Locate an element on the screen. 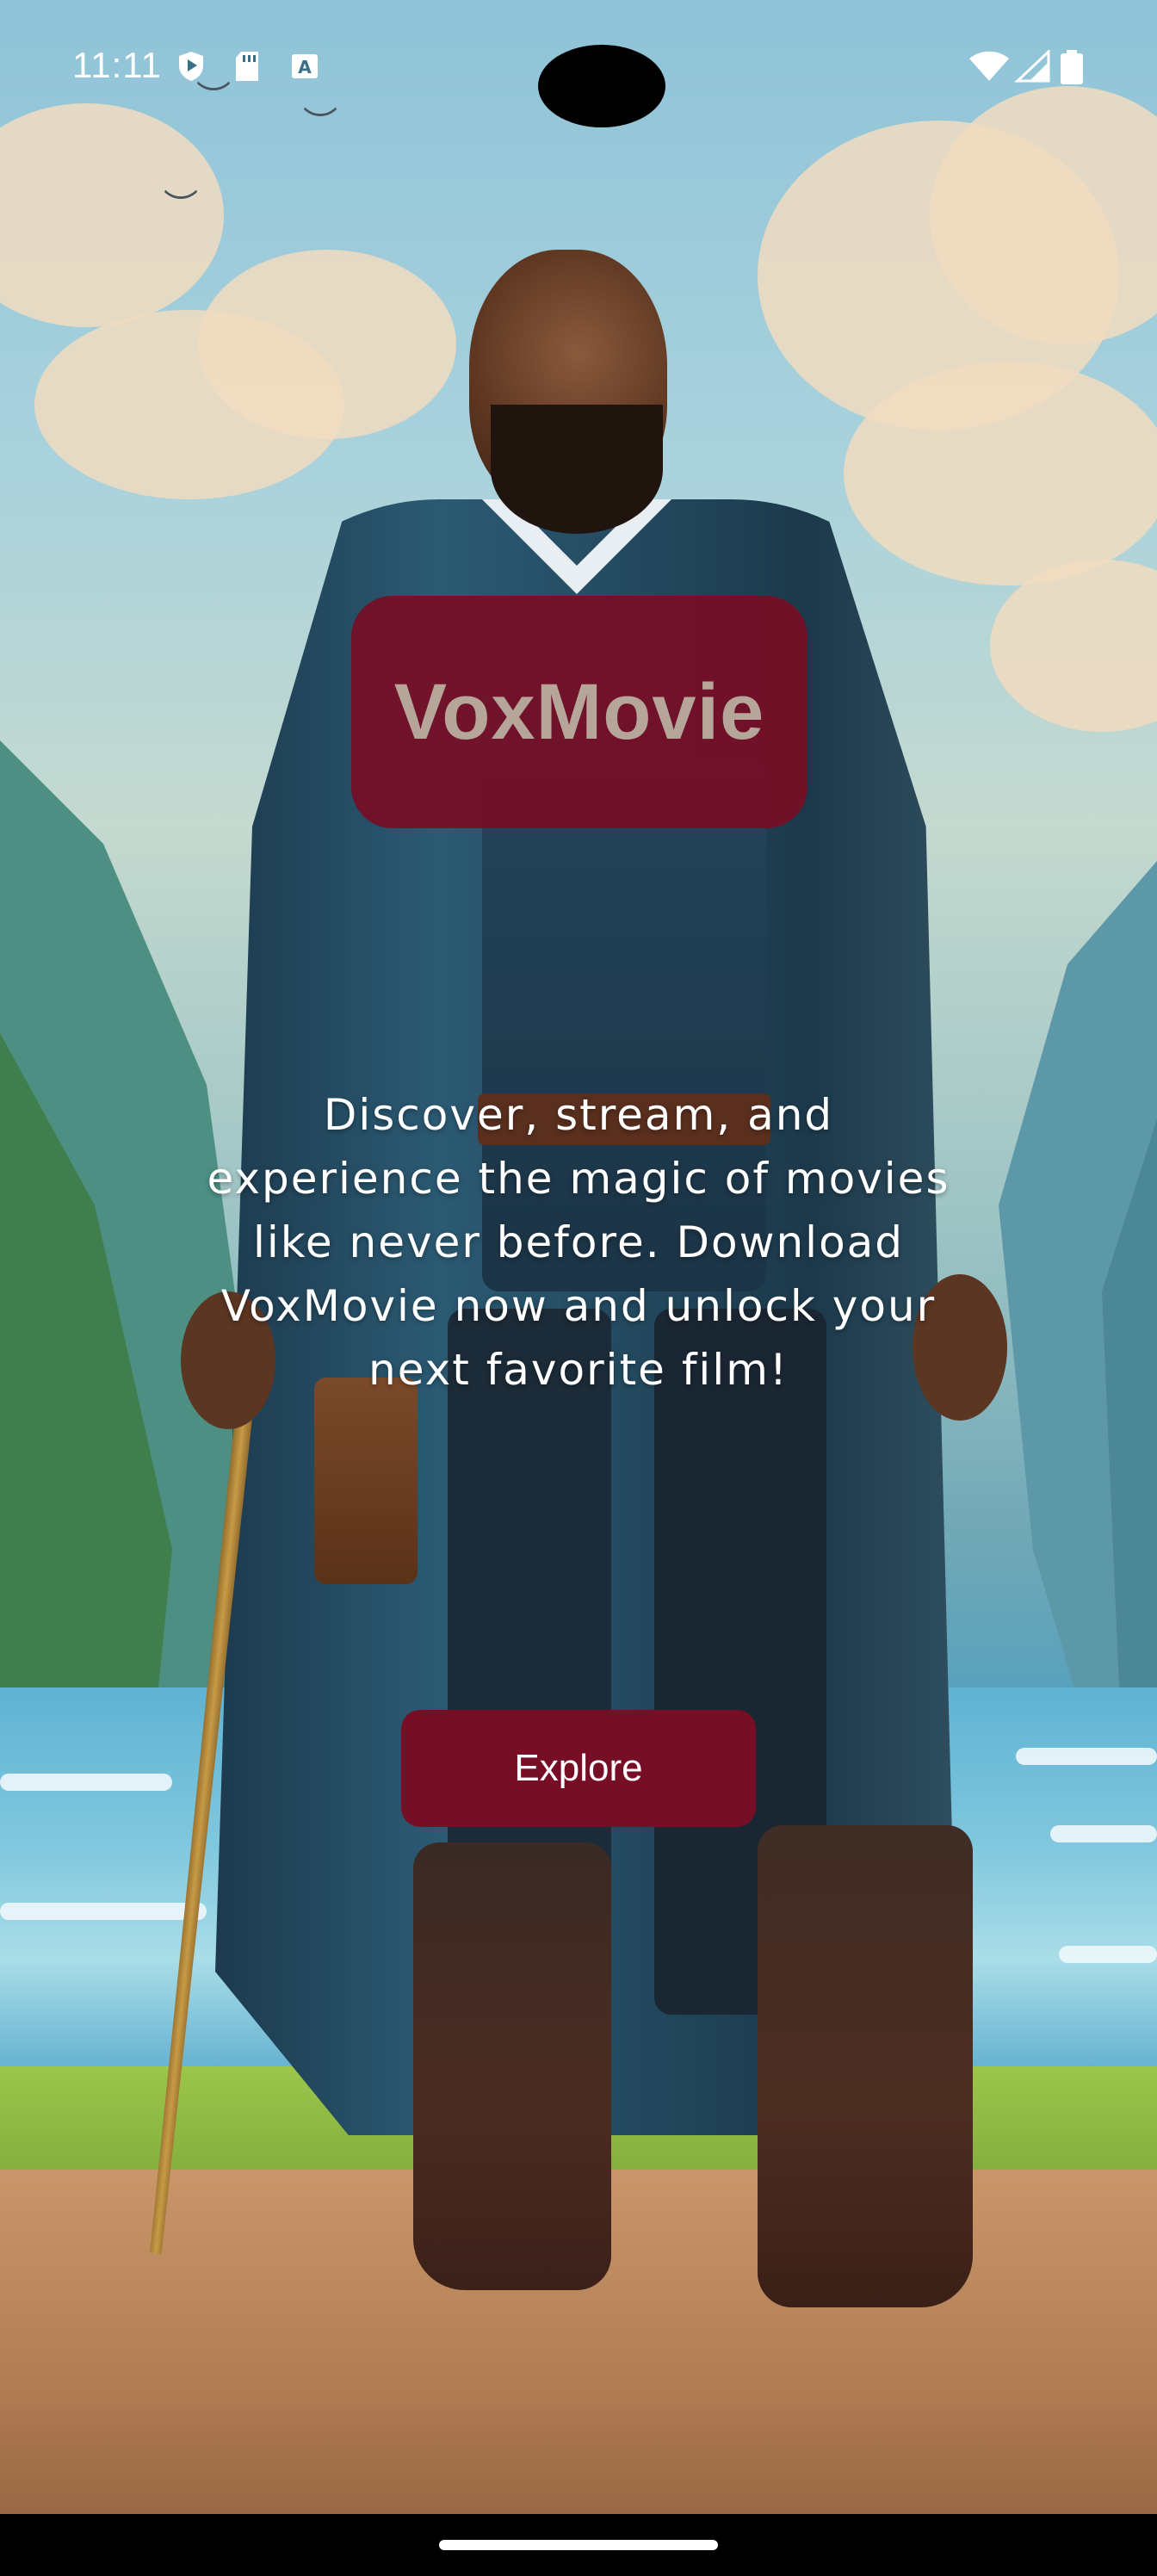 The width and height of the screenshot is (1157, 2576). front-camera-cutout is located at coordinates (601, 86).